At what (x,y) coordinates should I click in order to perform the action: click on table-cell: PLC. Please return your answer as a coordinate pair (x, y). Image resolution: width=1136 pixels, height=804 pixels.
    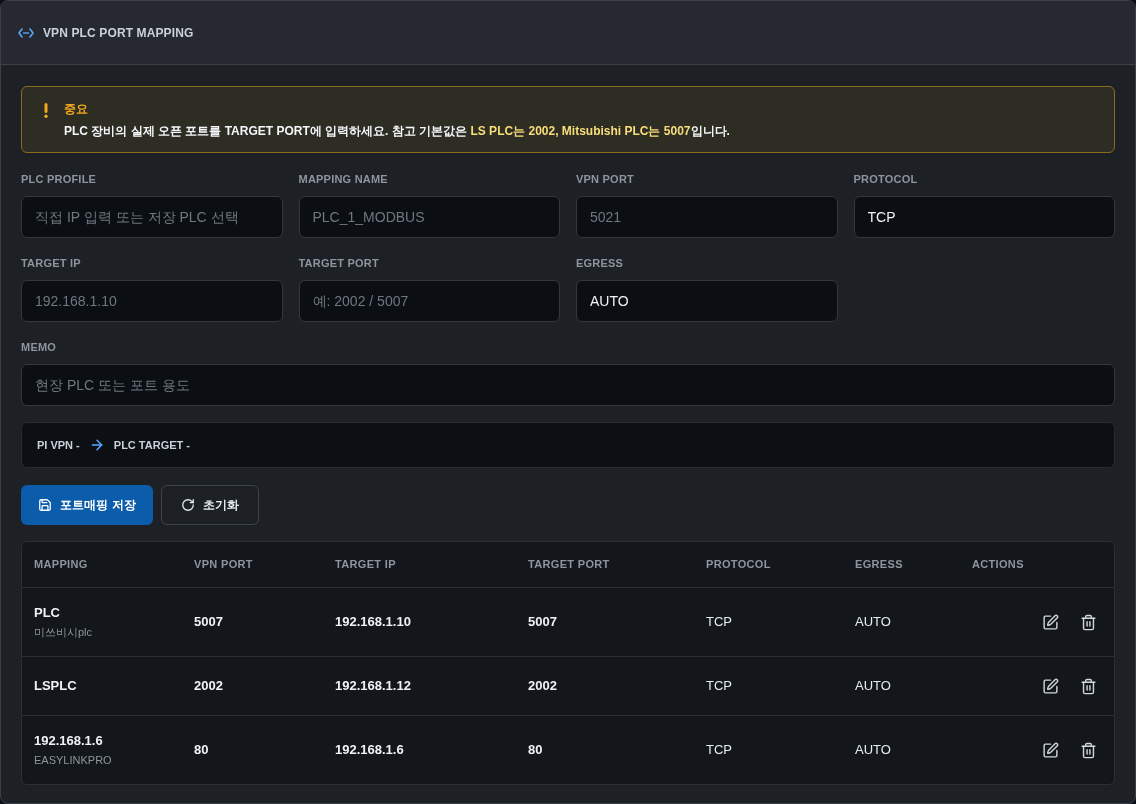
    Looking at the image, I should click on (47, 613).